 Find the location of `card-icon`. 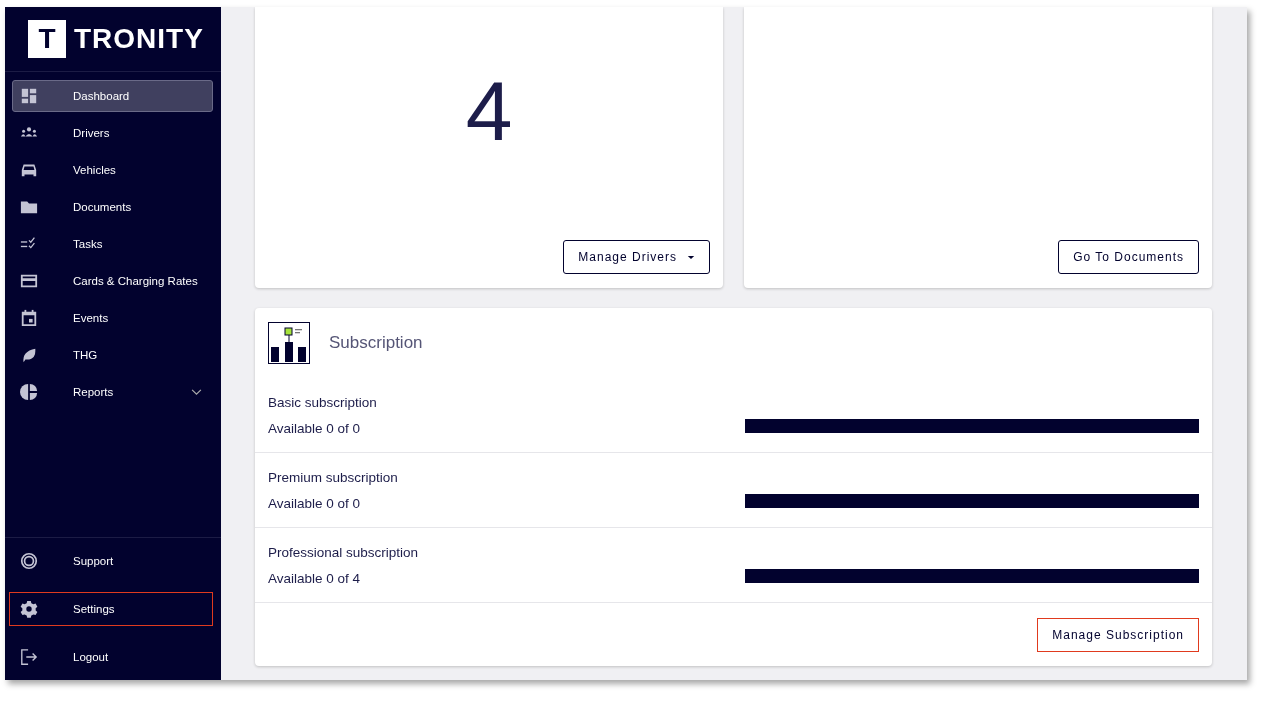

card-icon is located at coordinates (29, 281).